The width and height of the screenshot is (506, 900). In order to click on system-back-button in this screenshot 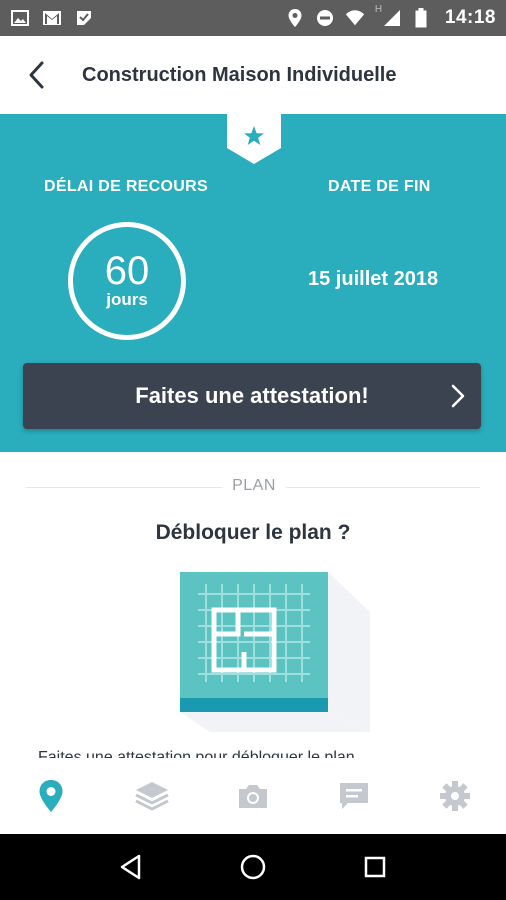, I will do `click(131, 867)`.